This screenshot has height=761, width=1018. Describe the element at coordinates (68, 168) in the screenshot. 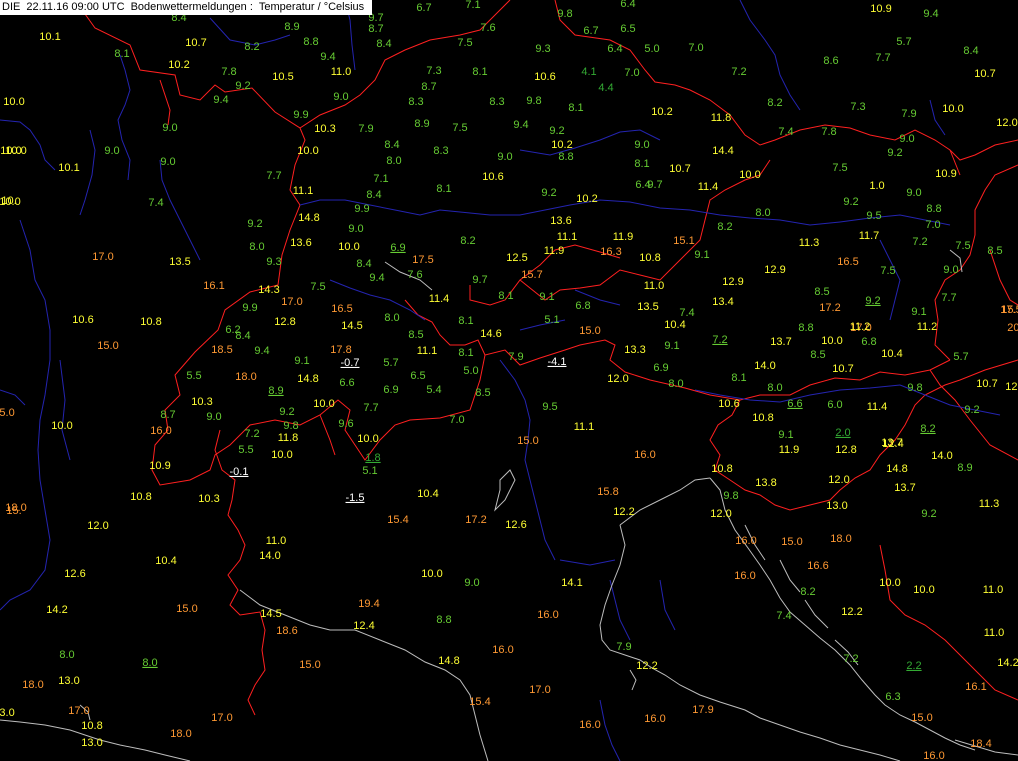

I see `temperature-observation: 10.1` at that location.